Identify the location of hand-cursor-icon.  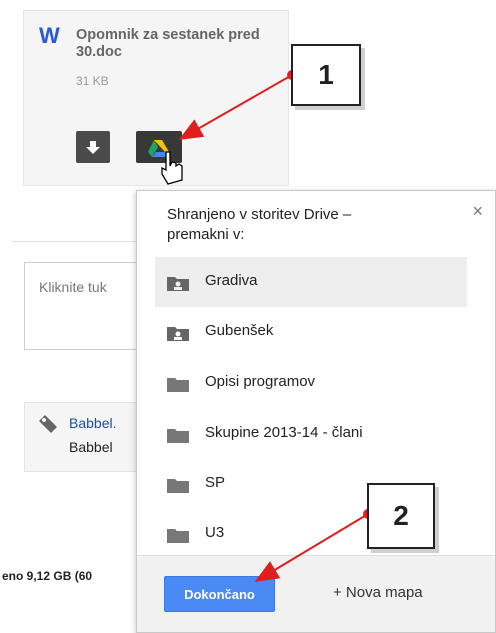
(172, 168).